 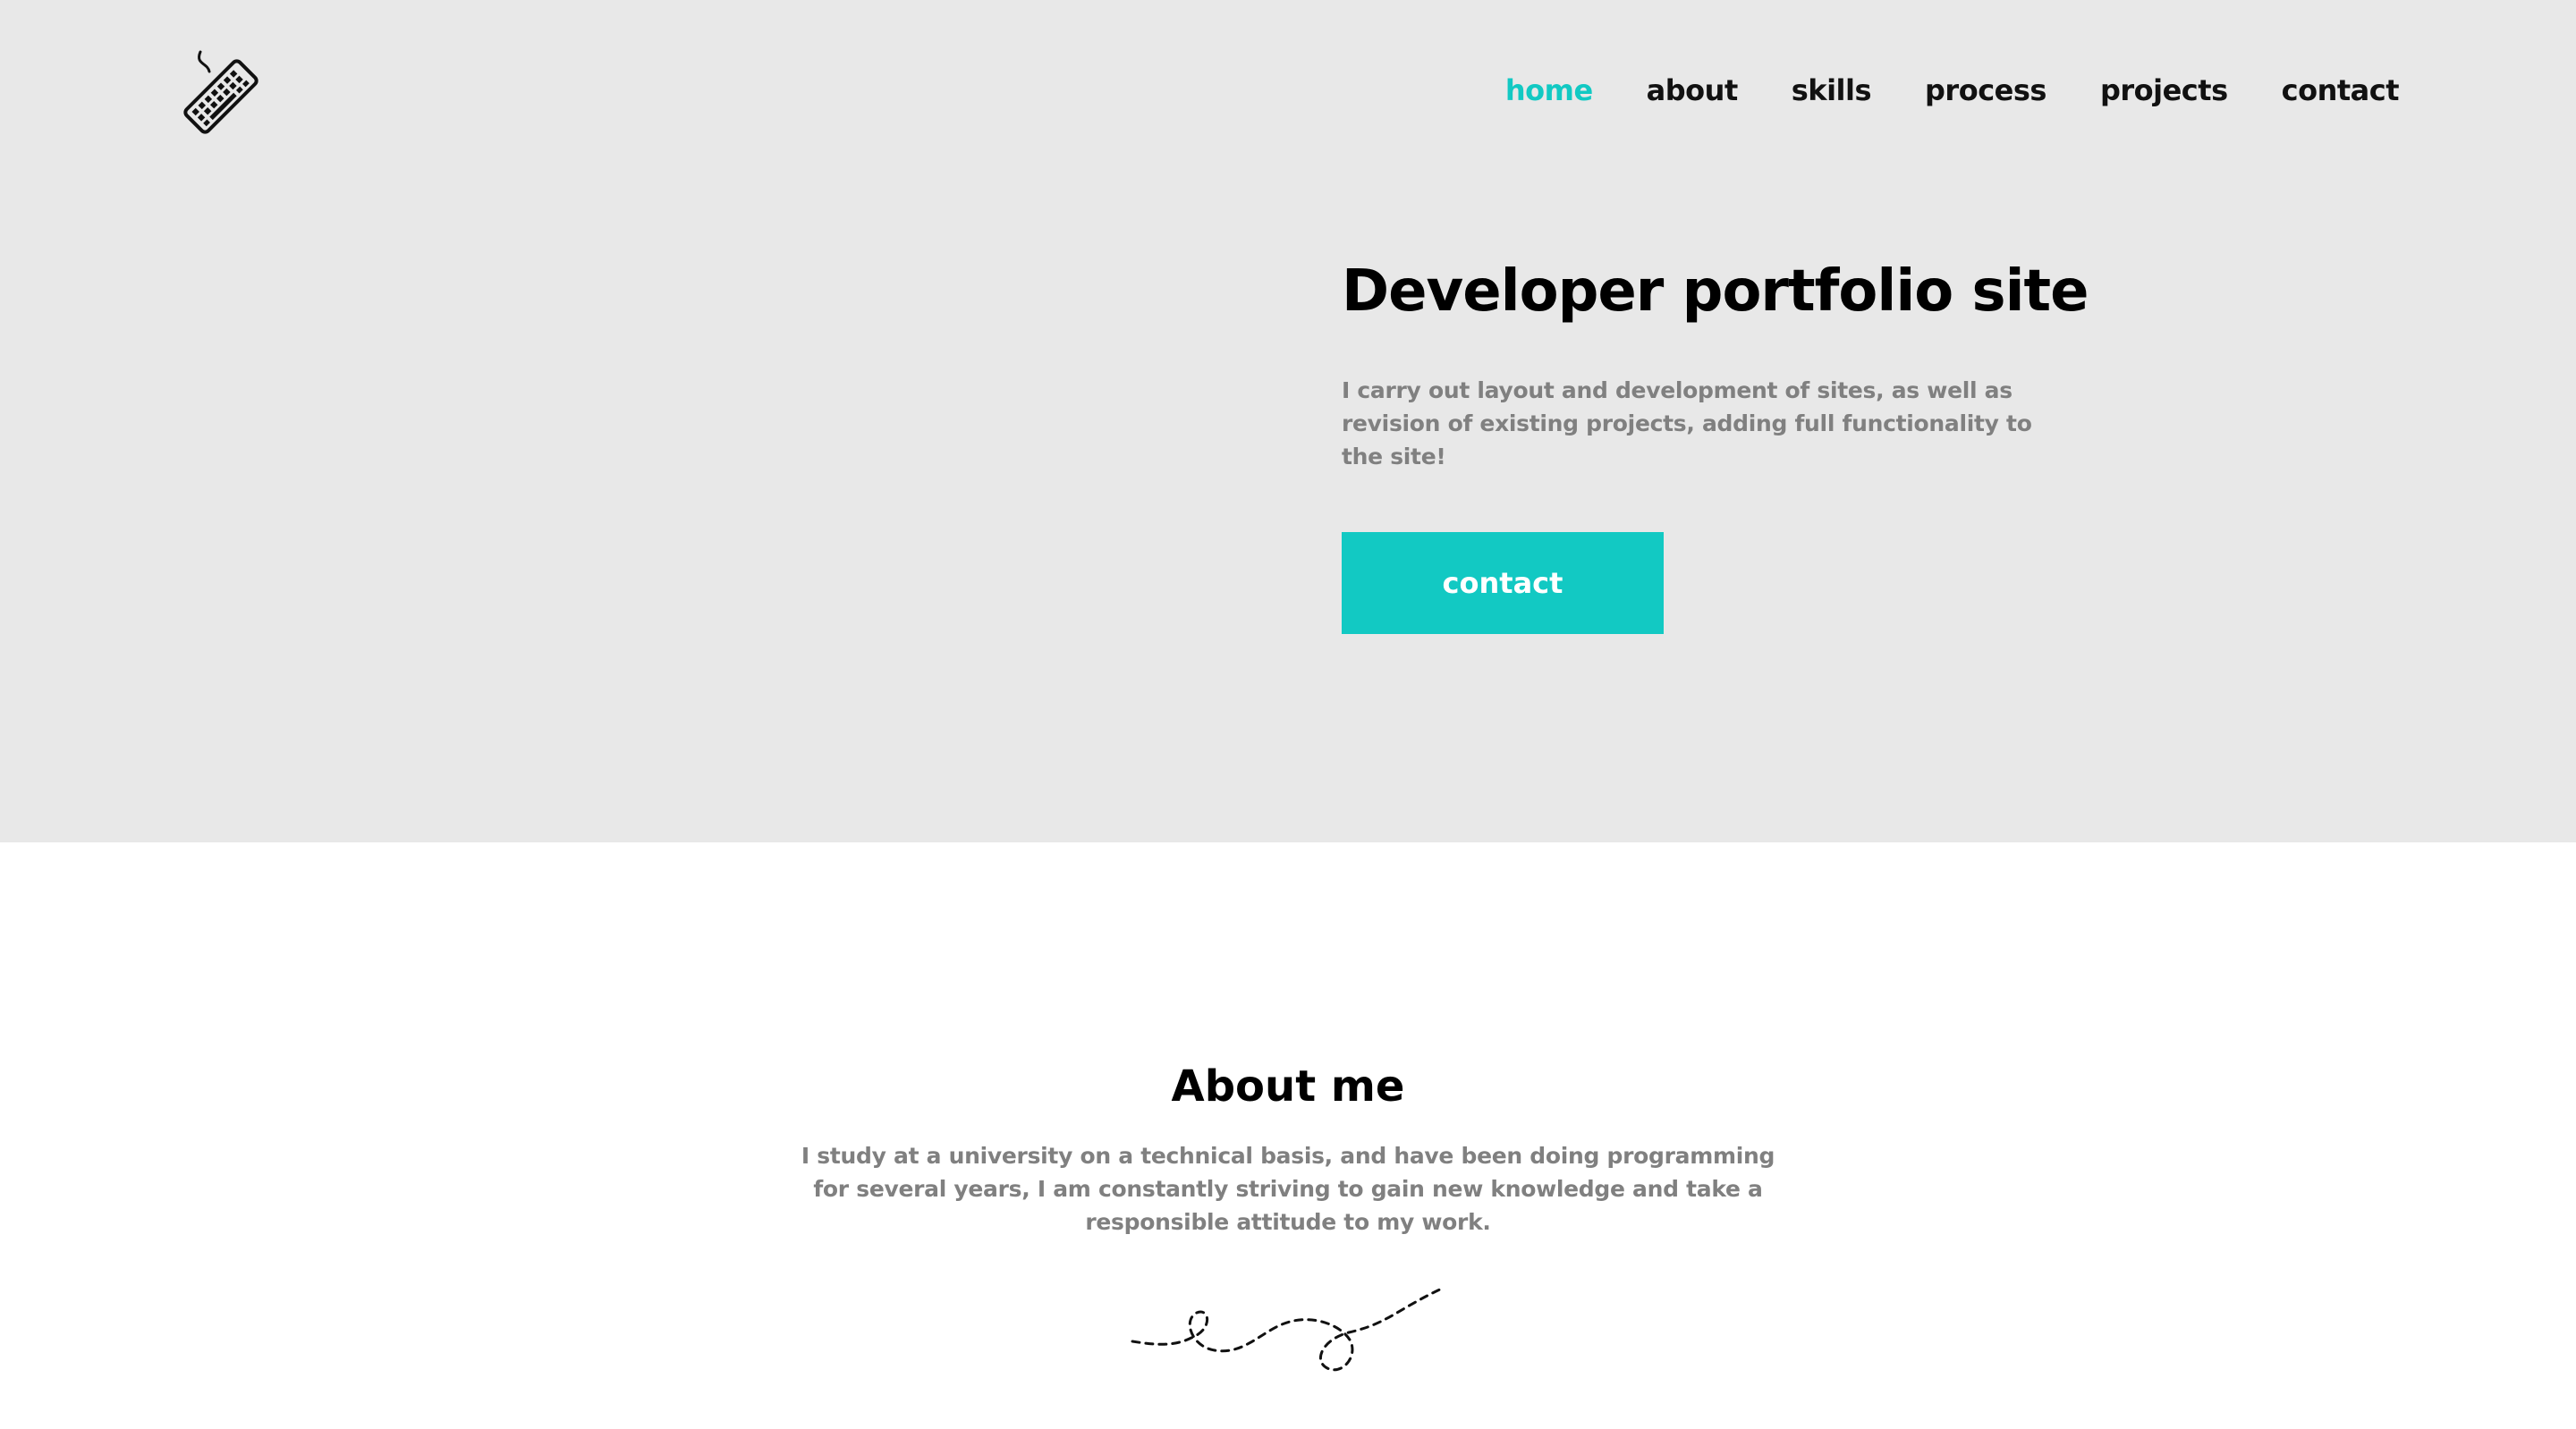 I want to click on nav-process-link: process, so click(x=1985, y=90).